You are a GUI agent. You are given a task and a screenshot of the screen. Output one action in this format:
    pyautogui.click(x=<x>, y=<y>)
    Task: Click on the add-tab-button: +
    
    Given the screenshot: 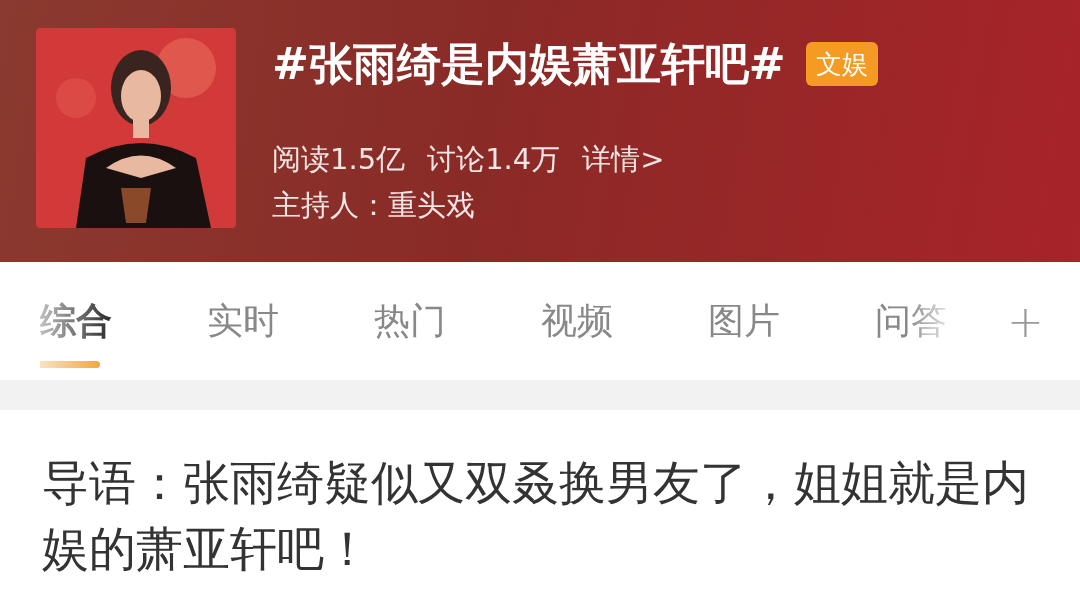 What is the action you would take?
    pyautogui.click(x=1025, y=321)
    